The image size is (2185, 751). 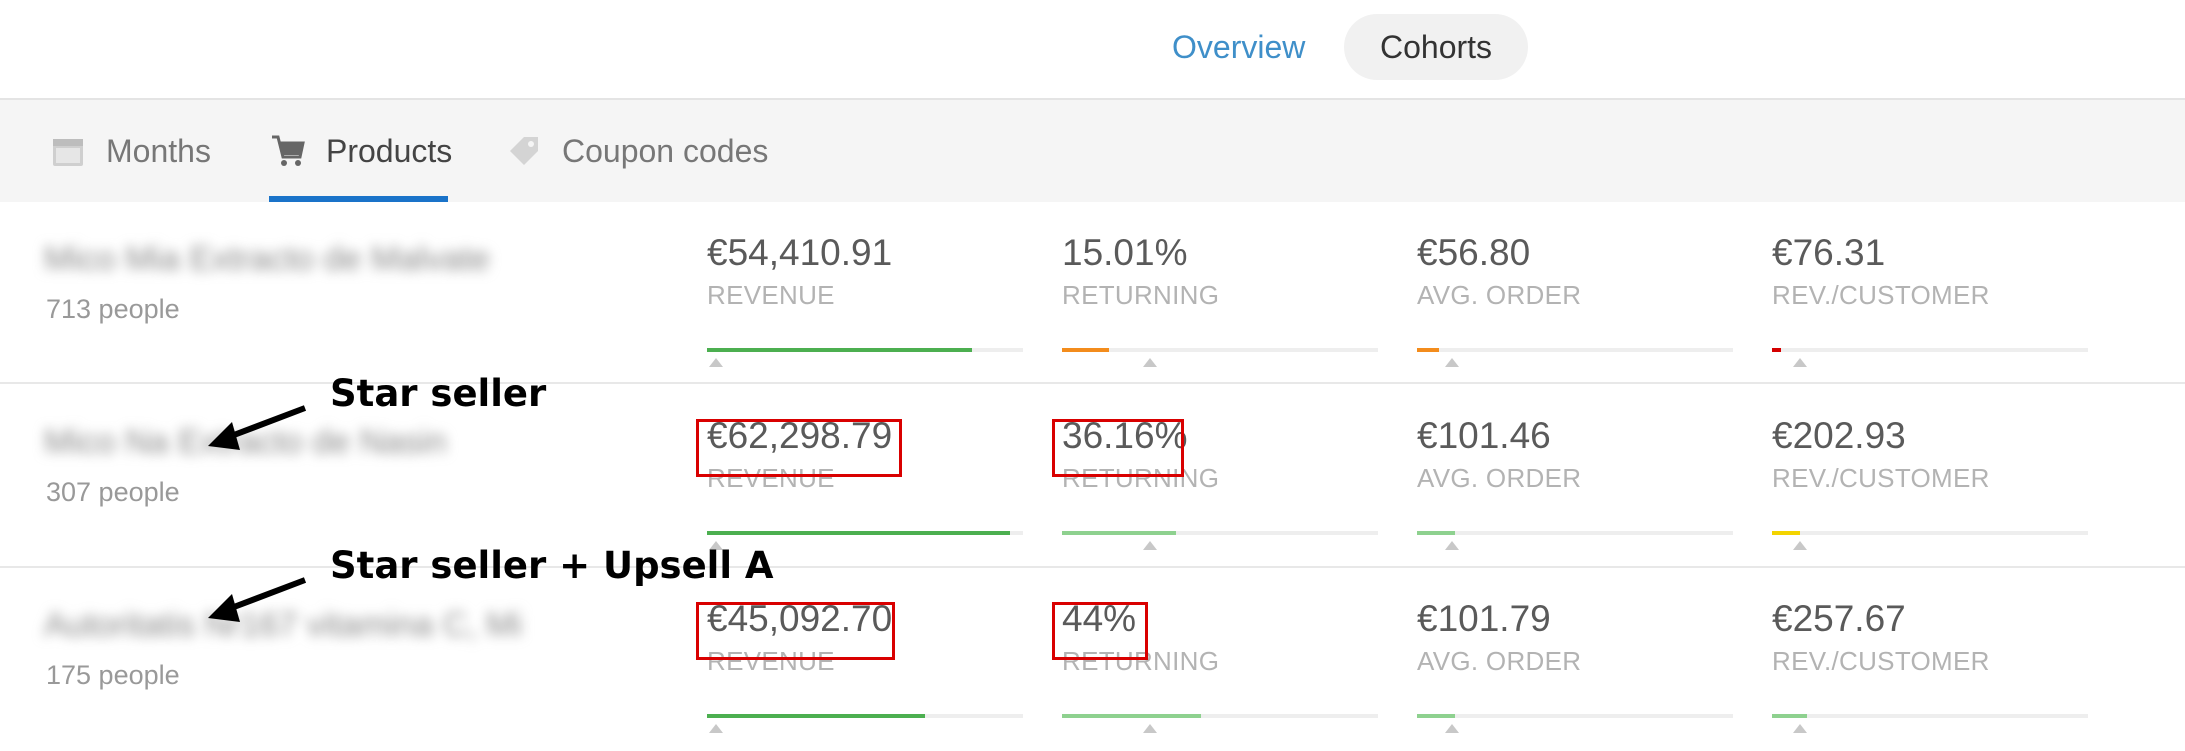 I want to click on product-name: Mico Mia Extracto de Malvate, so click(x=267, y=259).